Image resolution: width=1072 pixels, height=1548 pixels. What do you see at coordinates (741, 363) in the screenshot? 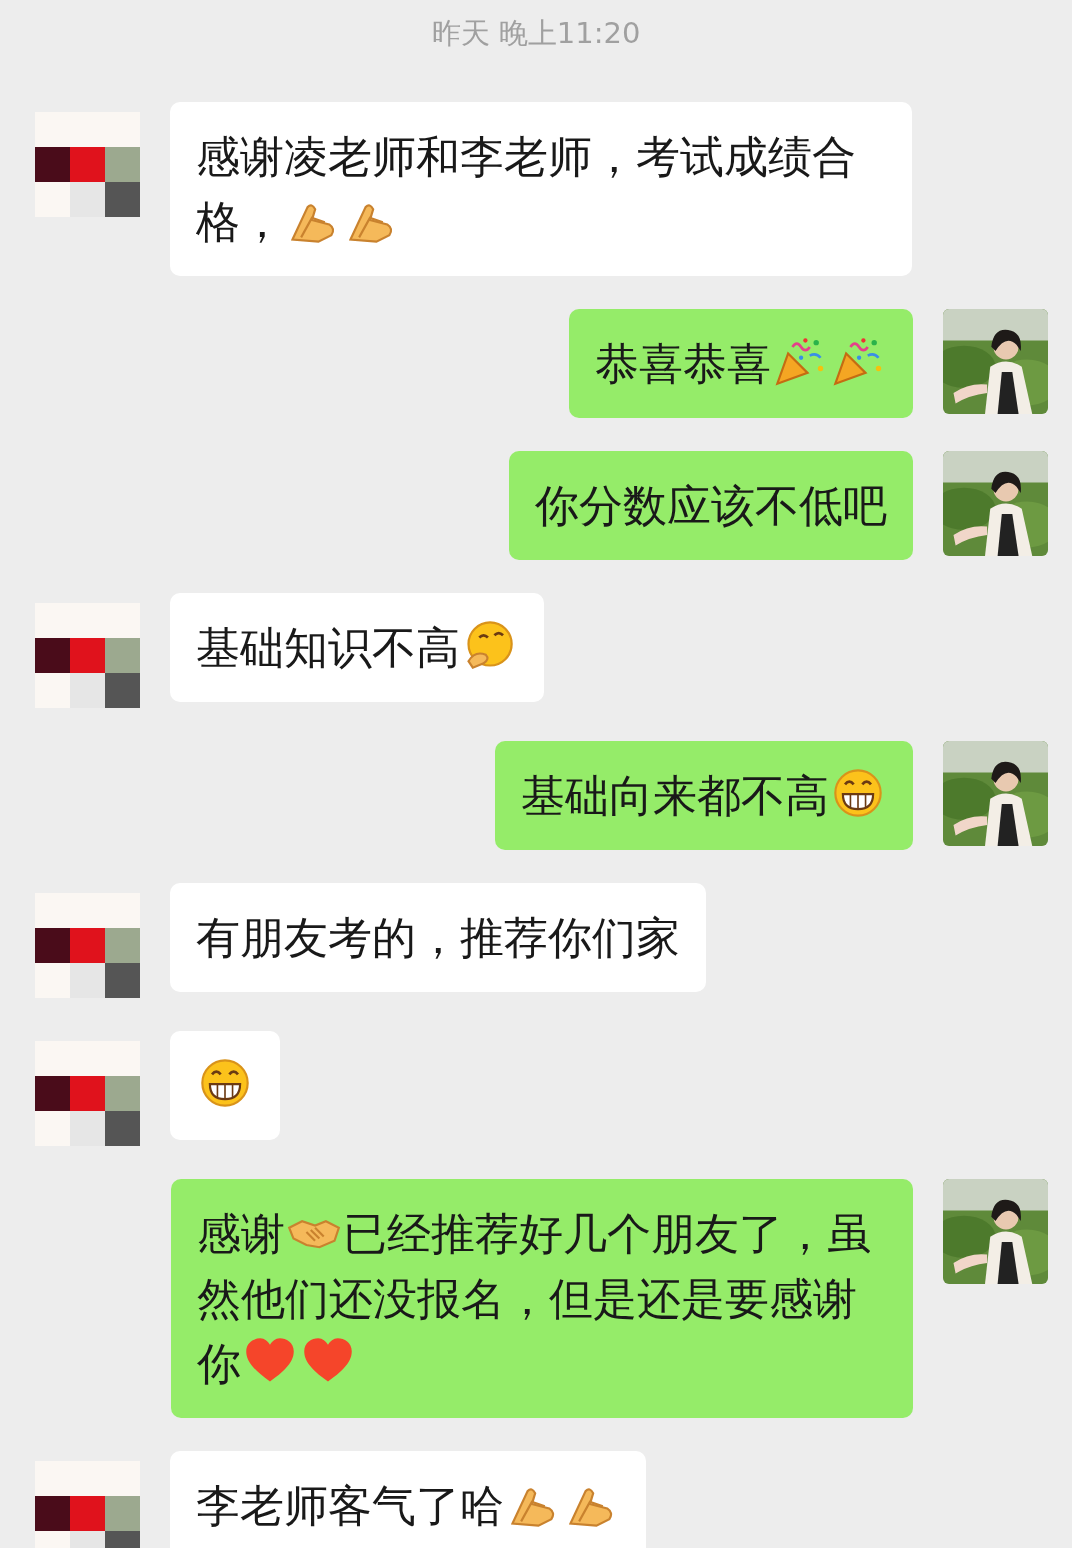
I see `message-bubble: 恭喜恭喜` at bounding box center [741, 363].